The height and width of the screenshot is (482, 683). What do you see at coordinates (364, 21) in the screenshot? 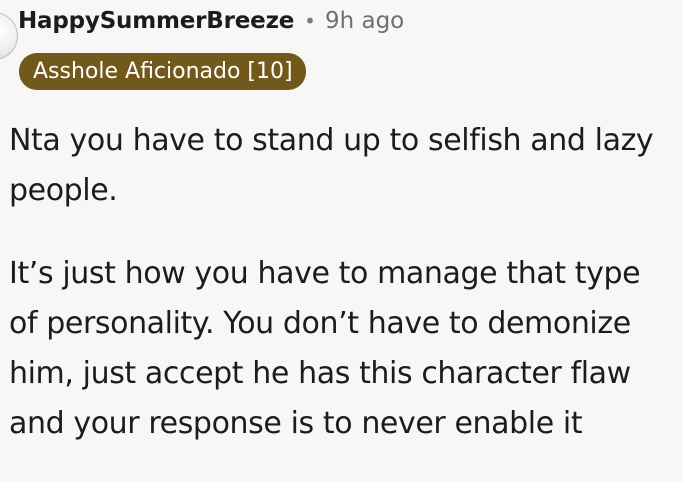
I see `timestamp: 9h ago` at bounding box center [364, 21].